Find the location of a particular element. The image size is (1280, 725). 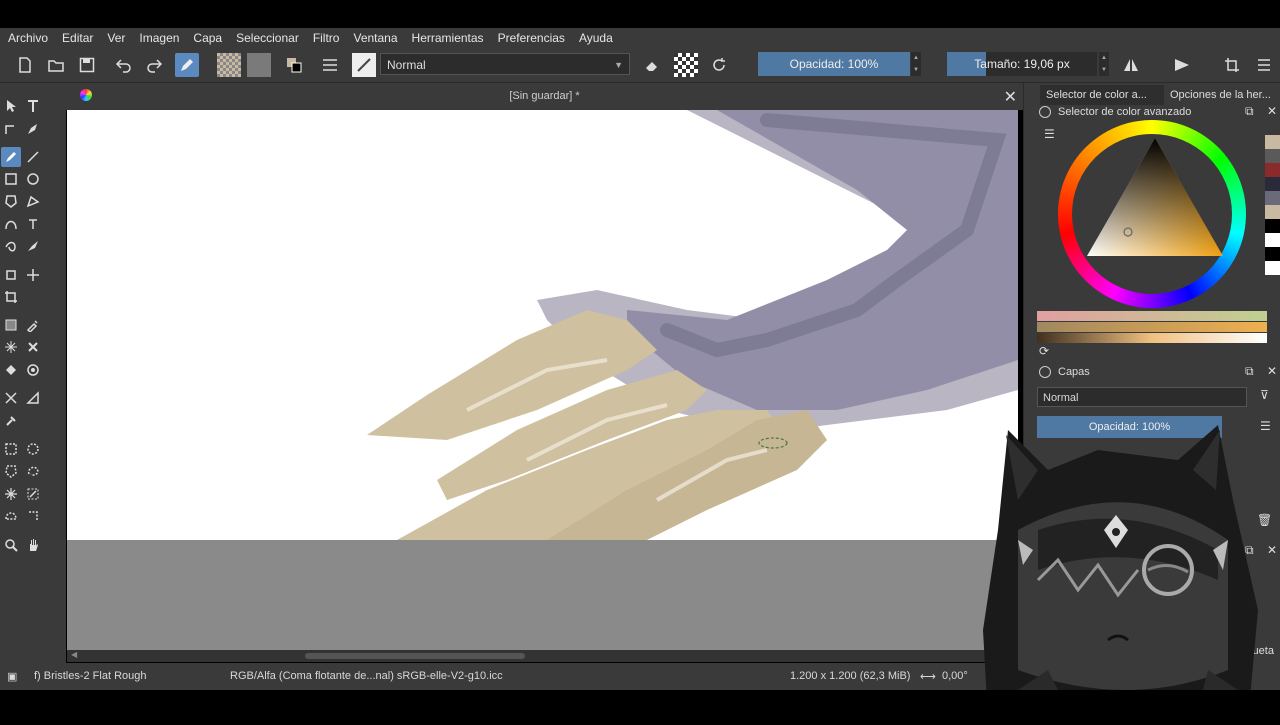

color-triangle is located at coordinates (1155, 197).